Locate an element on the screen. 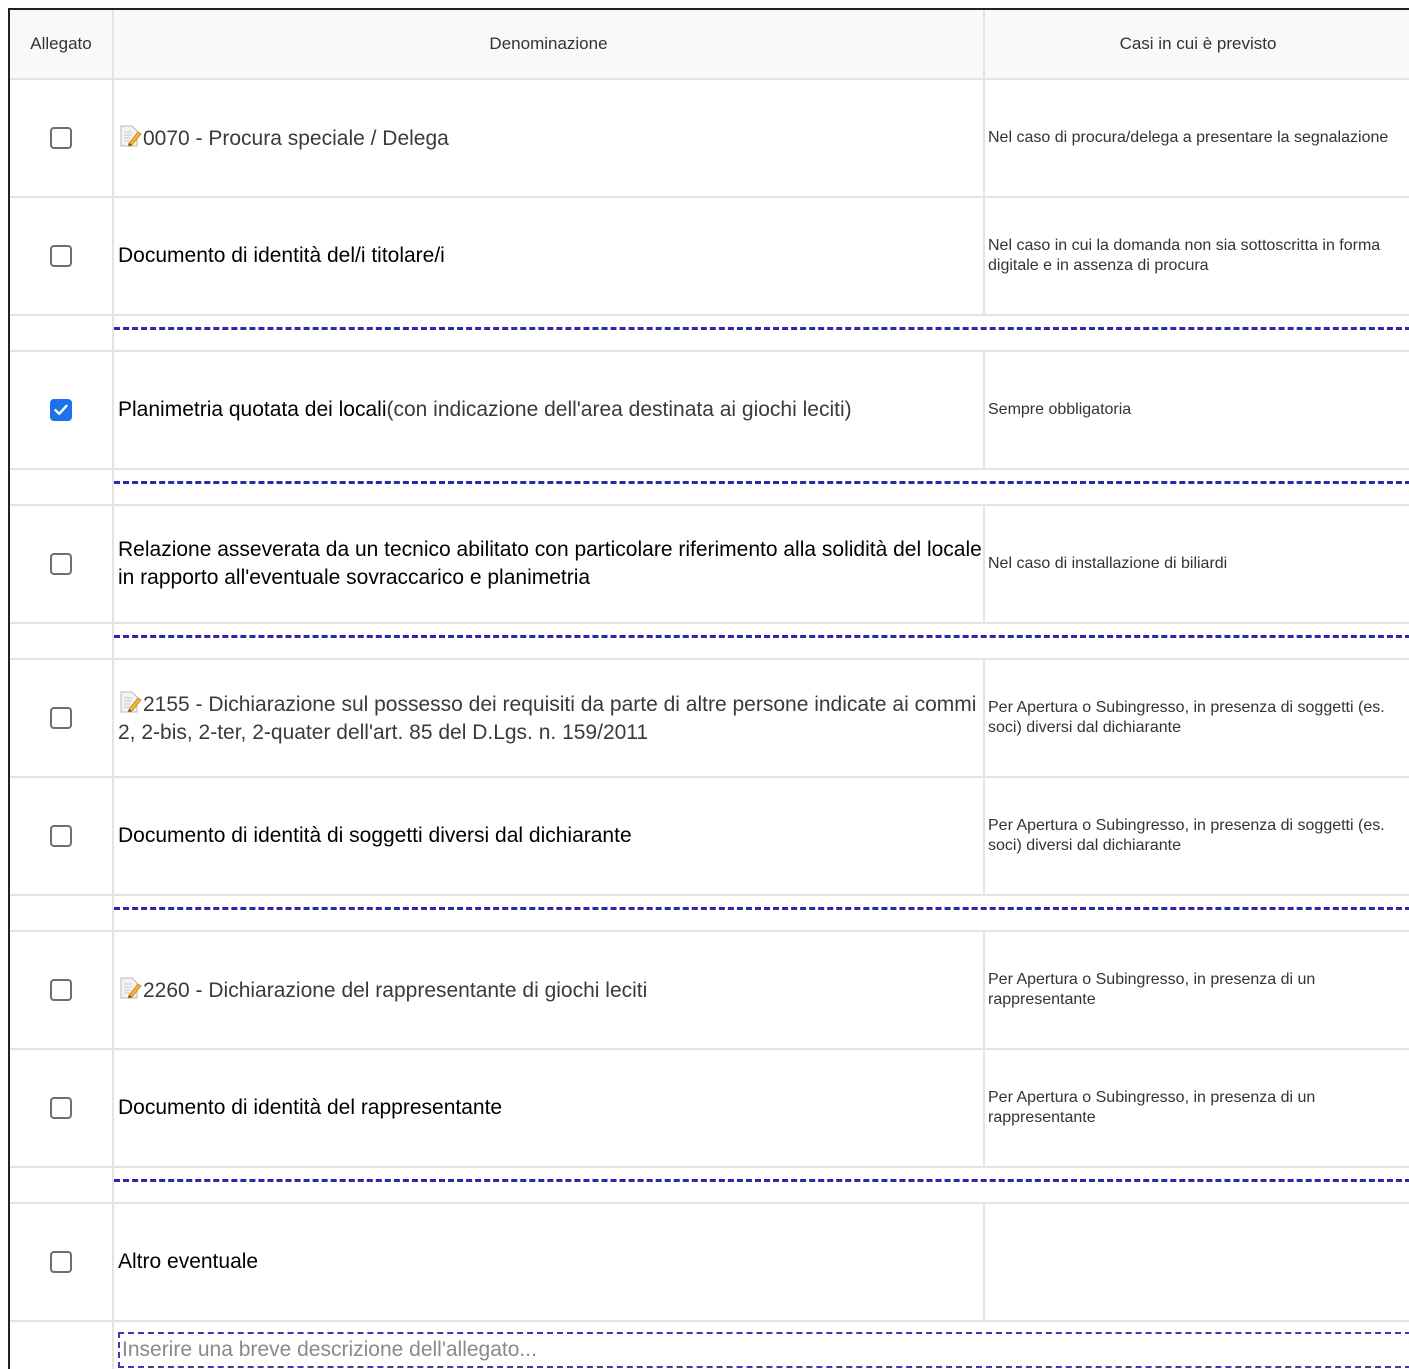 This screenshot has height=1369, width=1409. attachment-name: Documento di identità del/i titolare/i is located at coordinates (281, 255).